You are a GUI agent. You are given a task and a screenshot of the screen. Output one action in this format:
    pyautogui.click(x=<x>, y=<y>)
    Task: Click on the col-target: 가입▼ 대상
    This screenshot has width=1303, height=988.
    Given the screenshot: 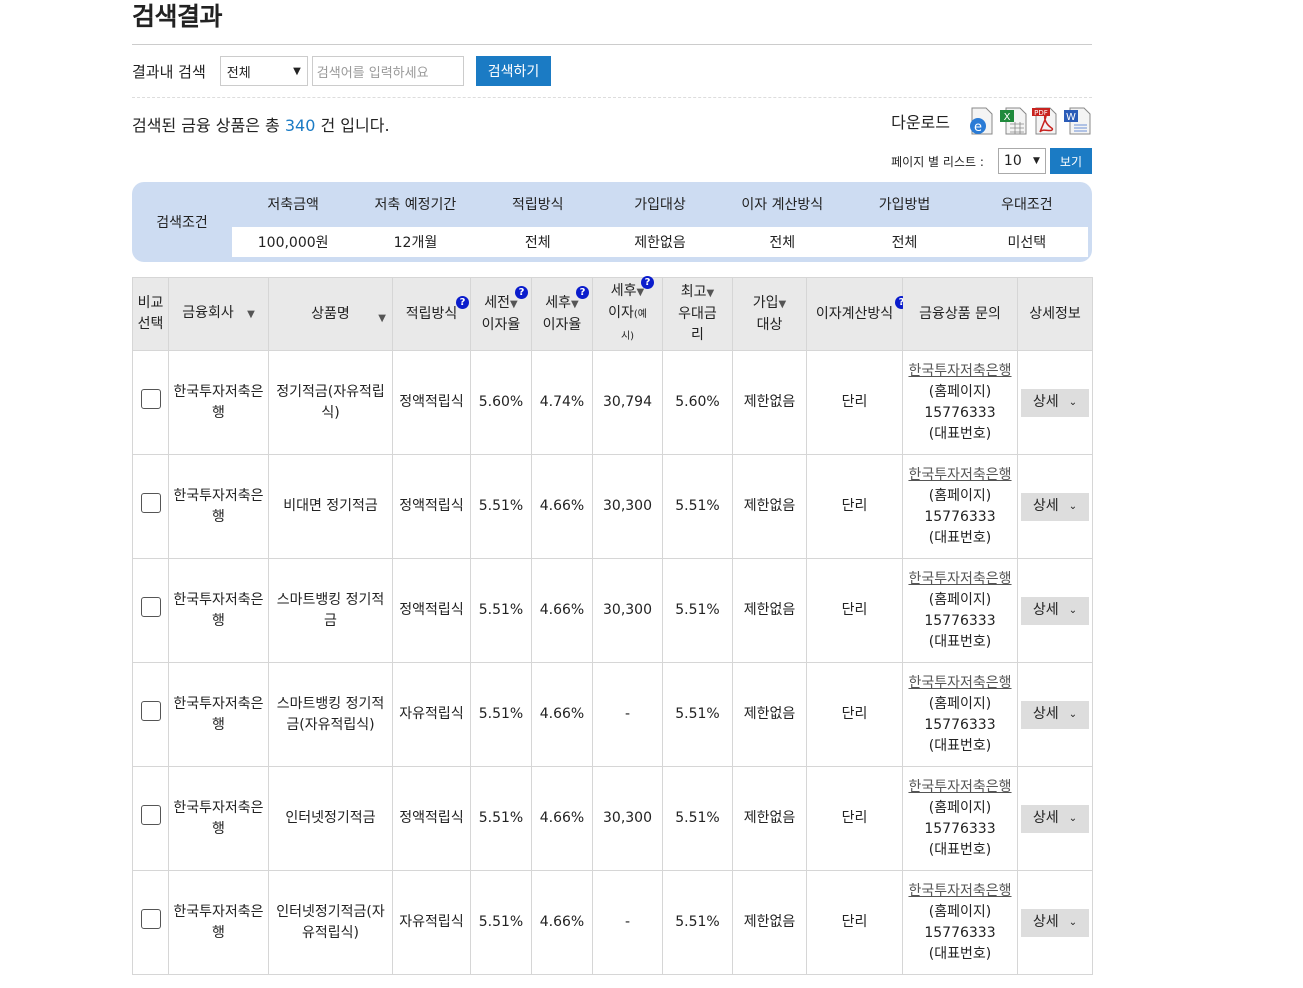 What is the action you would take?
    pyautogui.click(x=769, y=314)
    